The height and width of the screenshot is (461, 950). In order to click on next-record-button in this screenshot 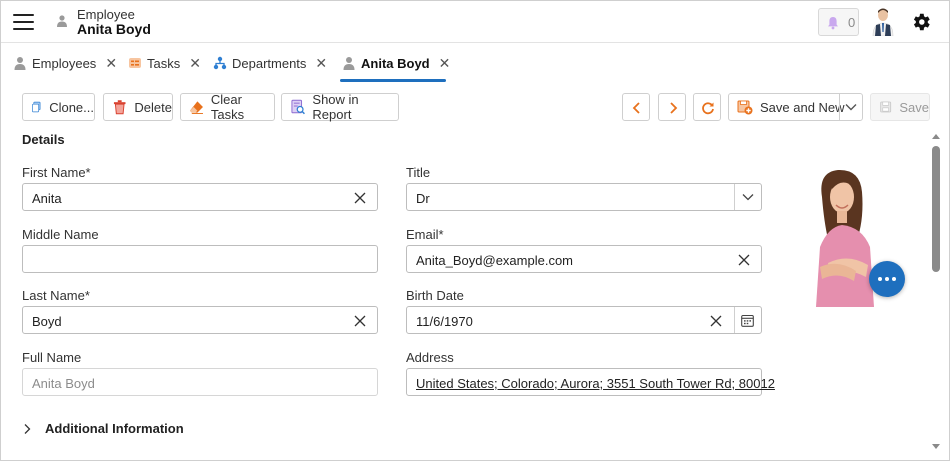, I will do `click(672, 107)`.